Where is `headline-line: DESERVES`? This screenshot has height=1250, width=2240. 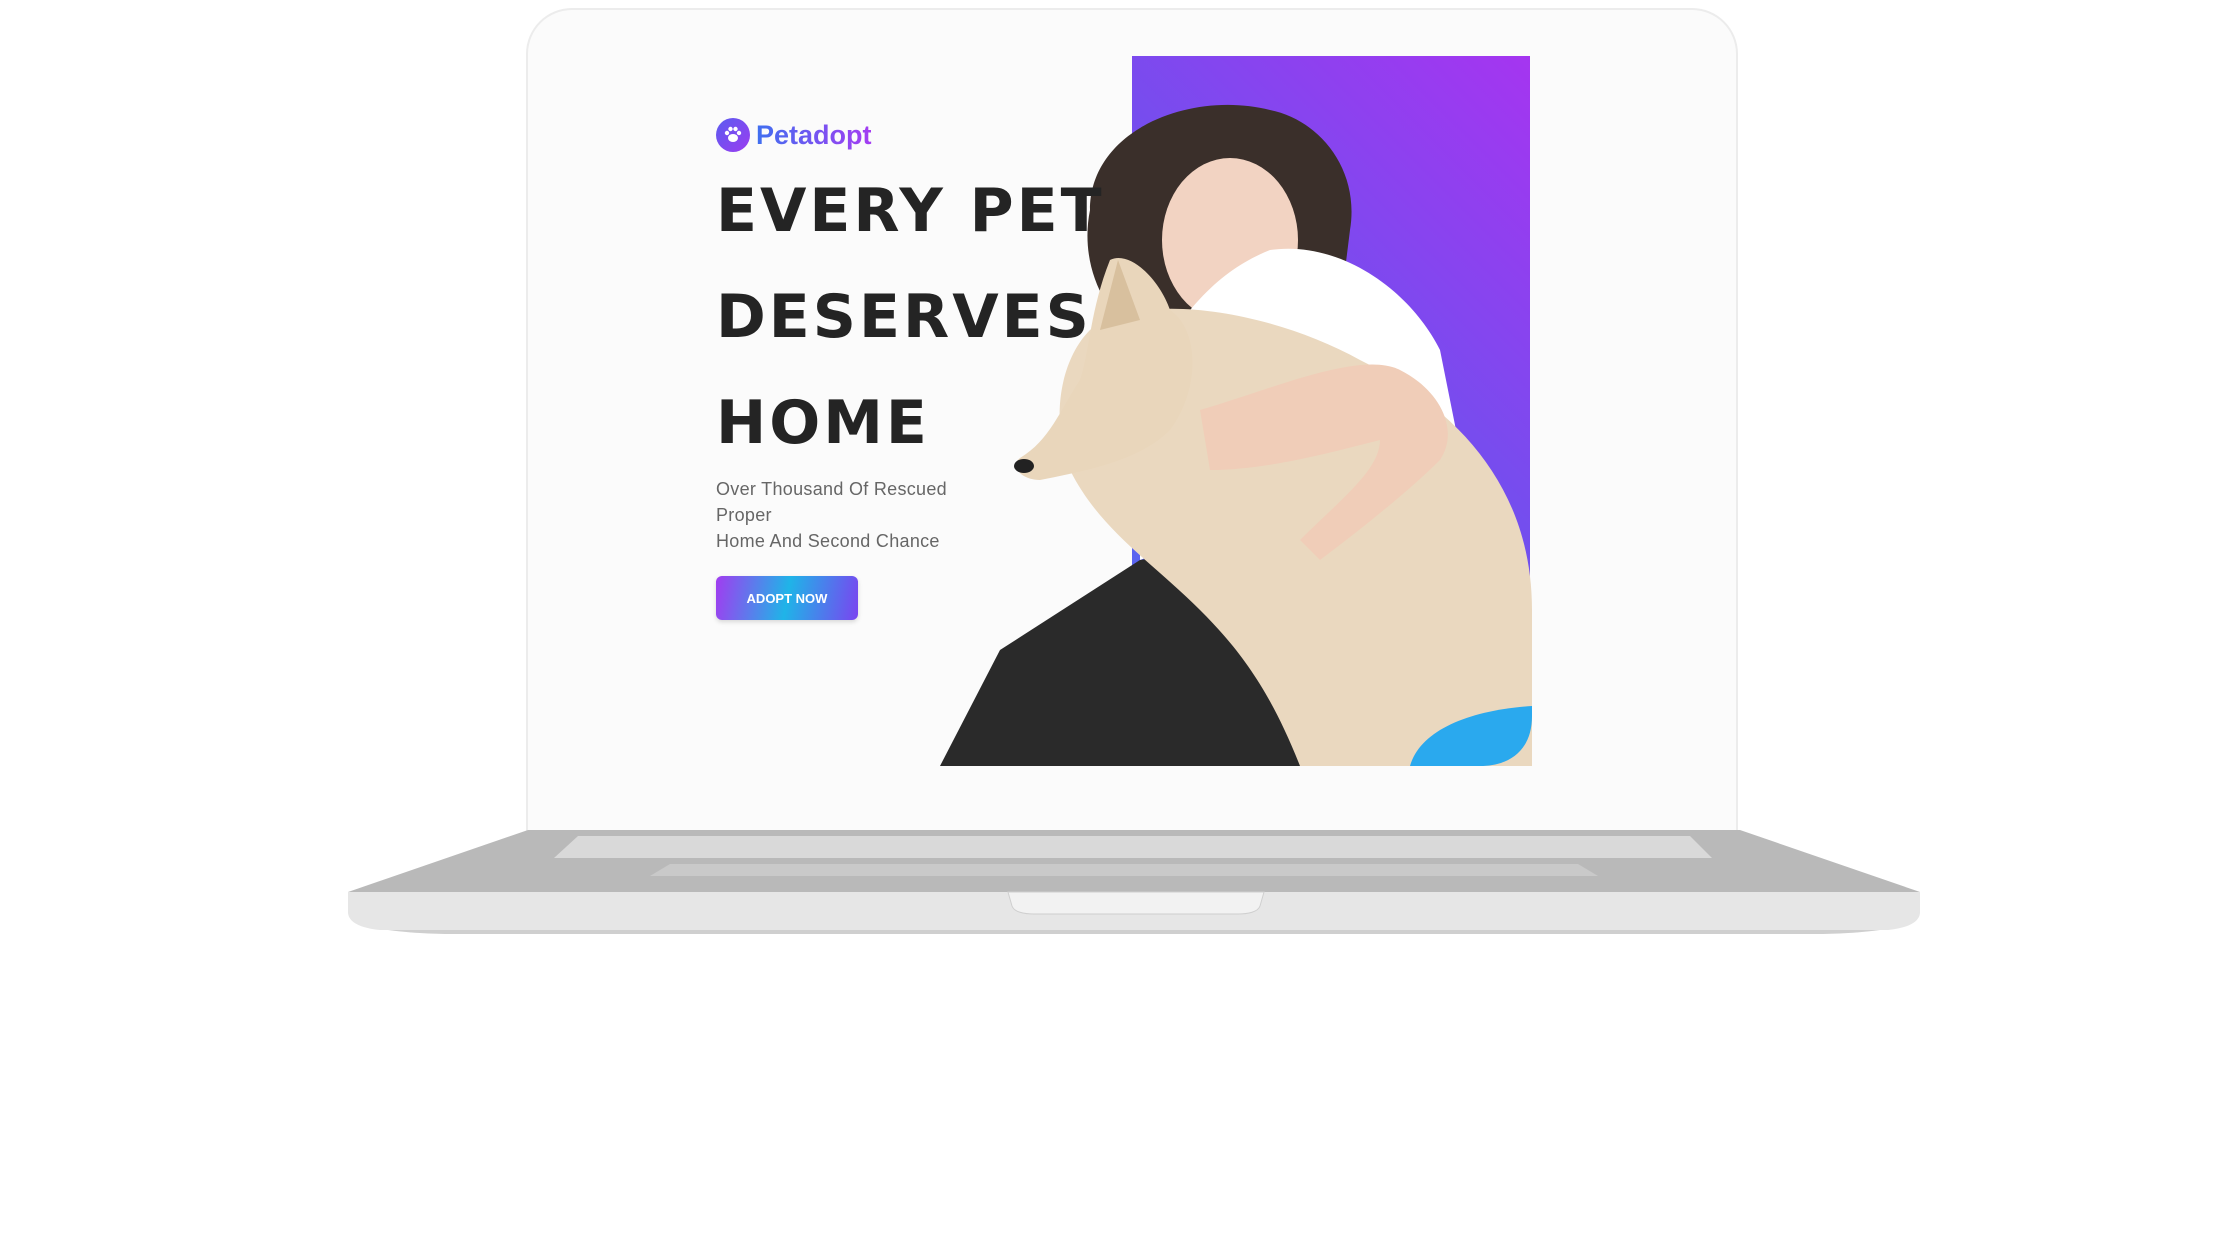 headline-line: DESERVES is located at coordinates (904, 317).